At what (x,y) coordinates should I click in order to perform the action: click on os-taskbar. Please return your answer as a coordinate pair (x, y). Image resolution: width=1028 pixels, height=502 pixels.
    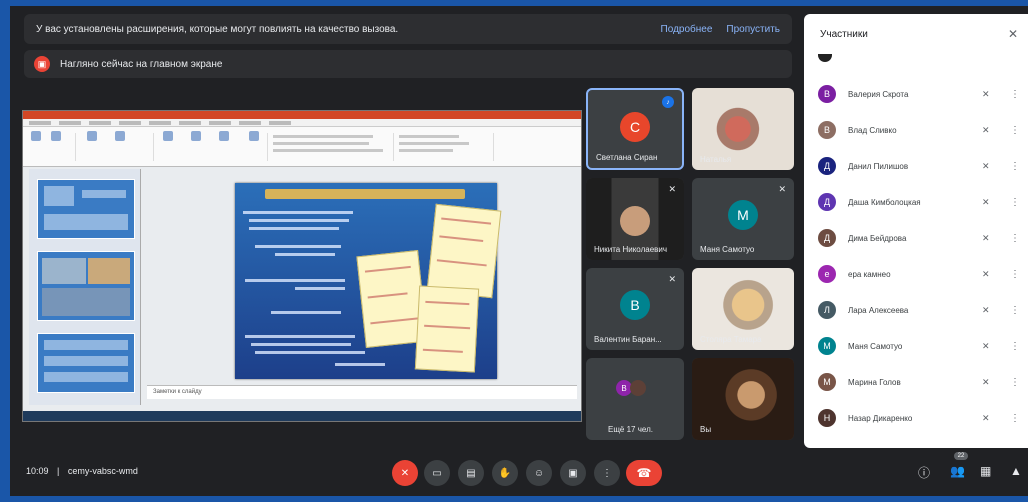
    Looking at the image, I should click on (302, 416).